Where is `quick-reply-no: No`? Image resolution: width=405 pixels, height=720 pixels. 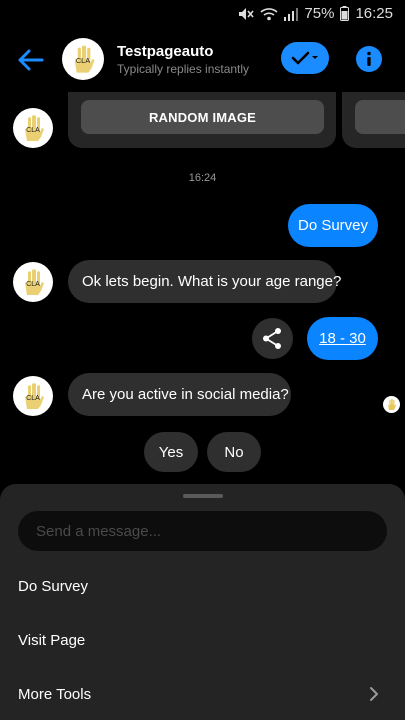
quick-reply-no: No is located at coordinates (234, 452).